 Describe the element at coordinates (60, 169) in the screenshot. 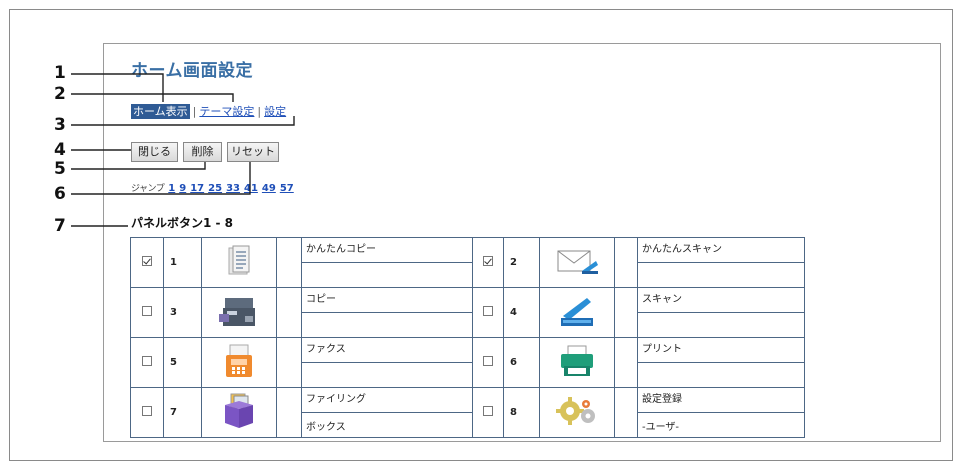

I see `callout-number: 5` at that location.